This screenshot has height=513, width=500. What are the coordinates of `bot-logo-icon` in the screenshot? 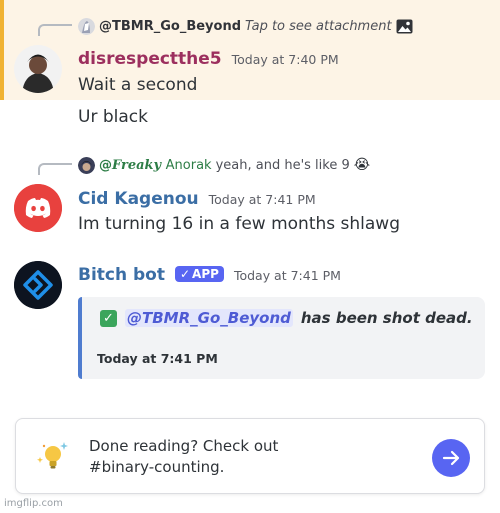 It's located at (38, 285).